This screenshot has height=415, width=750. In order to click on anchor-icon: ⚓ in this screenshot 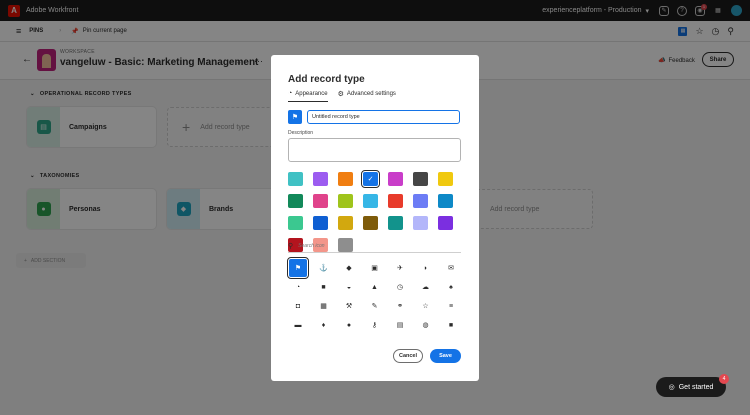, I will do `click(324, 268)`.